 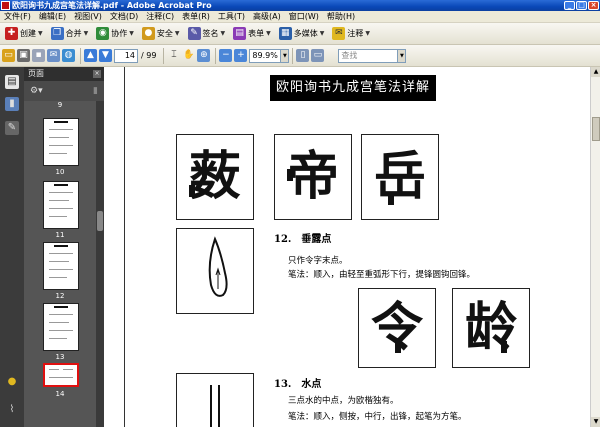 What do you see at coordinates (12, 247) in the screenshot?
I see `navigation-pane-strip: ▤ ▮ ✎ ● ⌇` at bounding box center [12, 247].